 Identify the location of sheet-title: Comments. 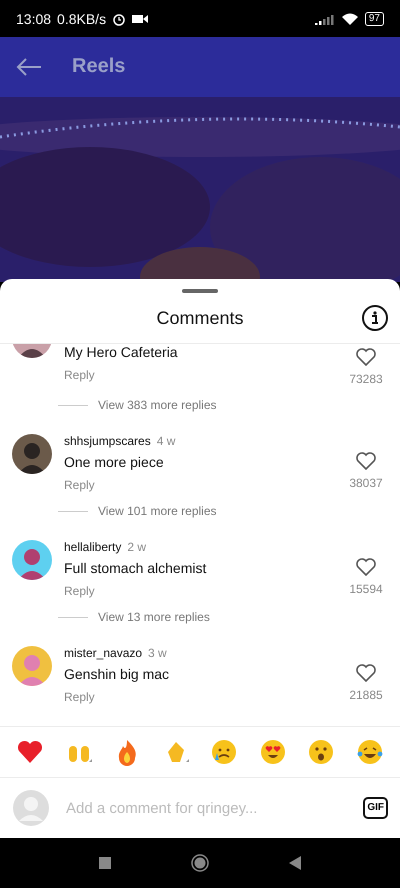
(200, 318).